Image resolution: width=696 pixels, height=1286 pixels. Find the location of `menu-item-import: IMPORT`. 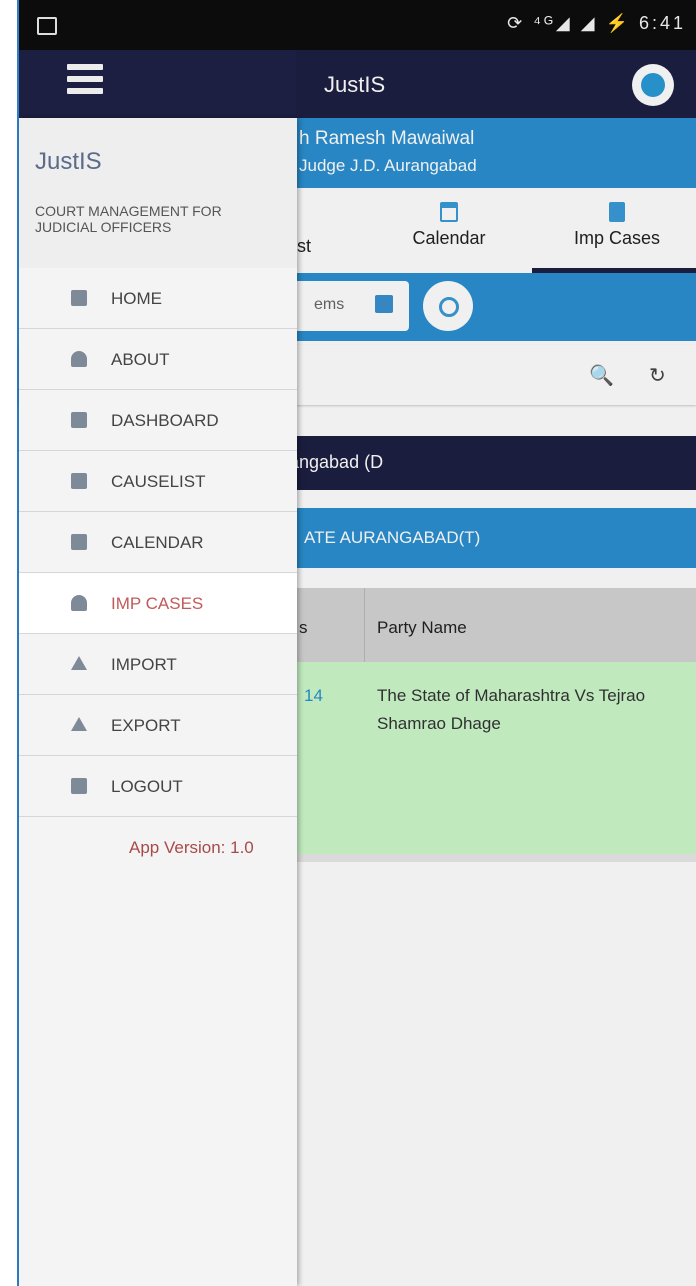

menu-item-import: IMPORT is located at coordinates (158, 664).